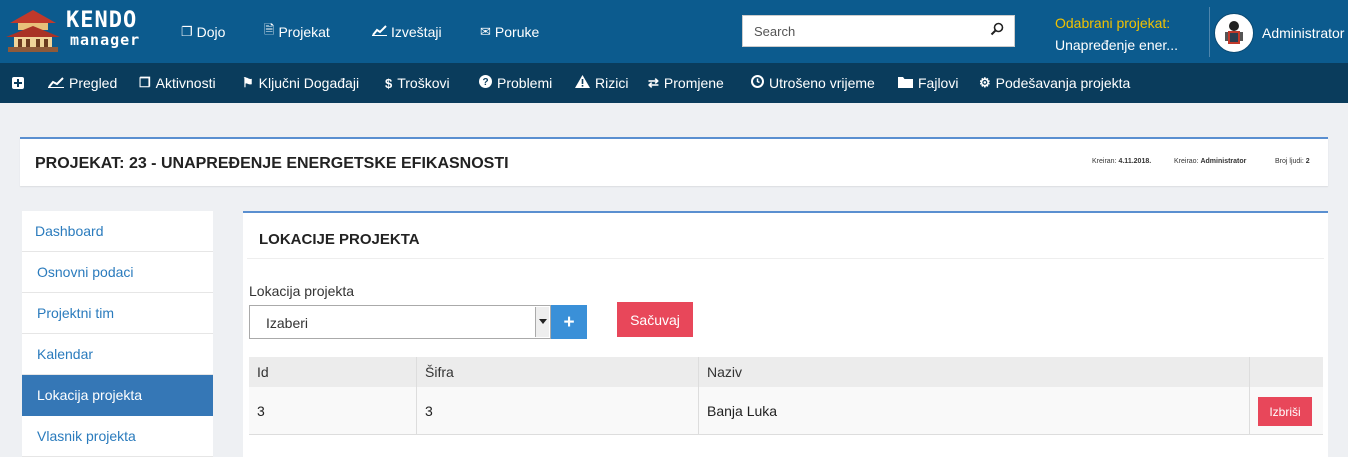  Describe the element at coordinates (261, 410) in the screenshot. I see `cell-id: 3` at that location.